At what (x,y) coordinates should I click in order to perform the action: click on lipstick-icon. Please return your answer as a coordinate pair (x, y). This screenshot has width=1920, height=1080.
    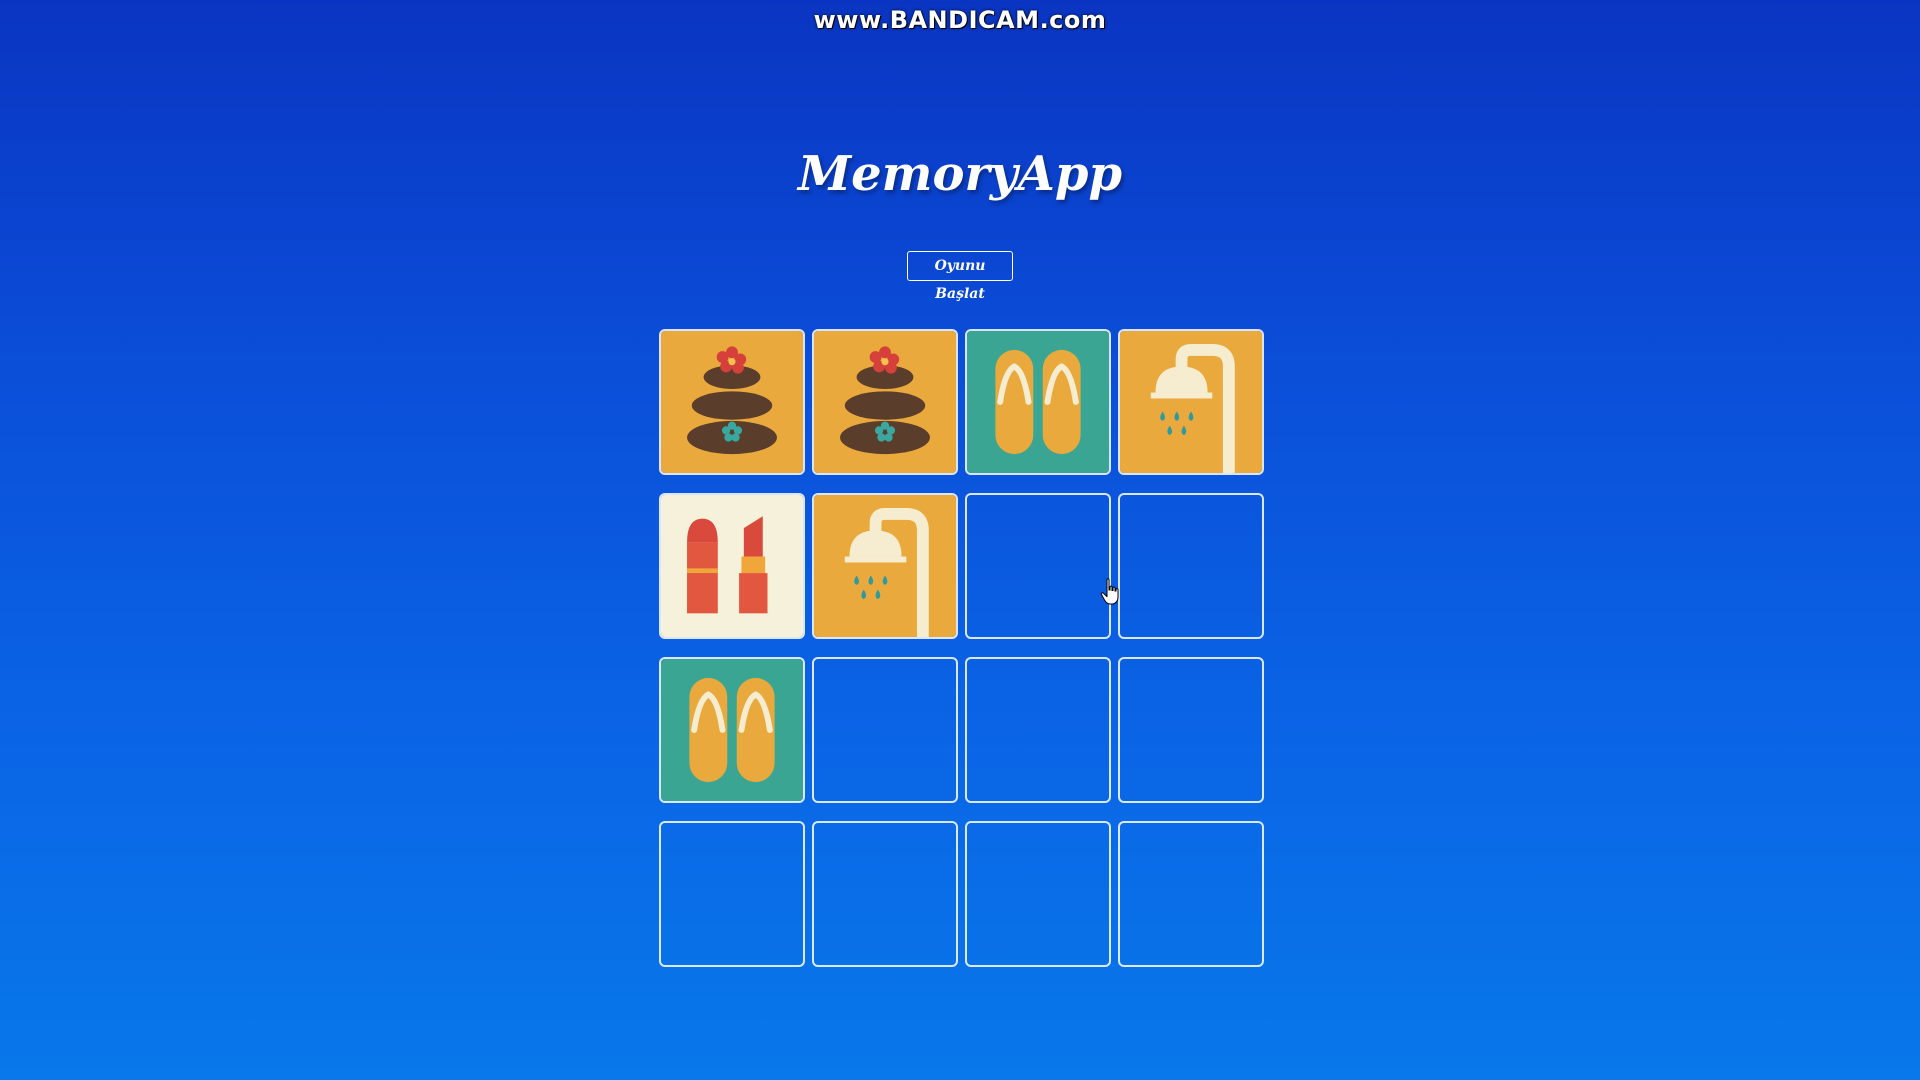
    Looking at the image, I should click on (732, 566).